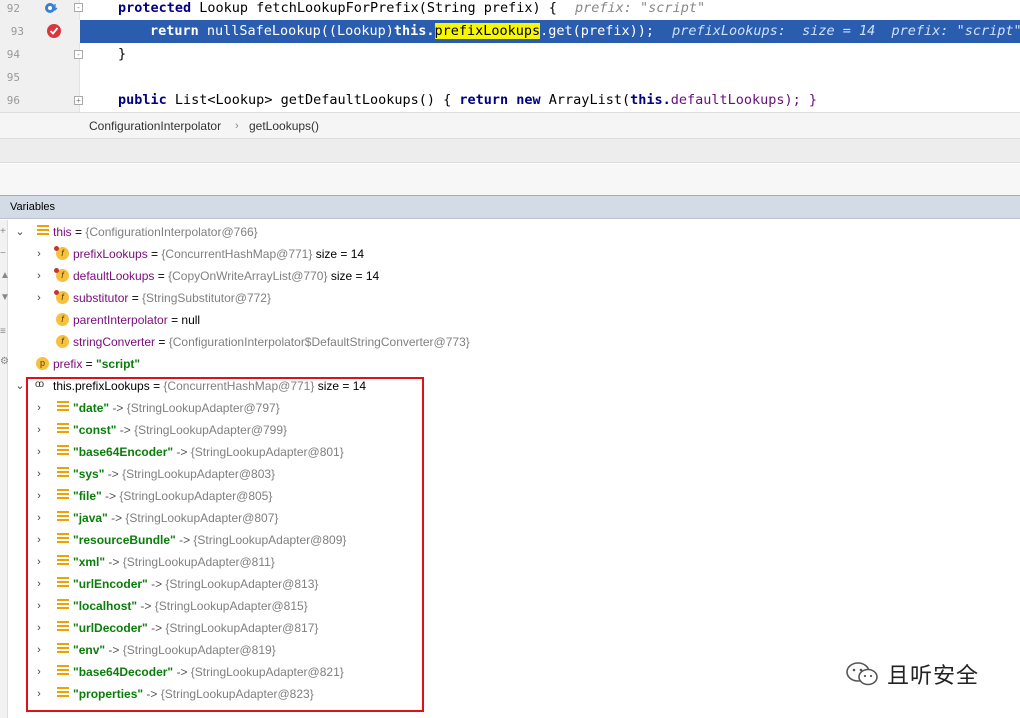 The image size is (1020, 718). I want to click on method-breakpoint-icon, so click(51, 8).